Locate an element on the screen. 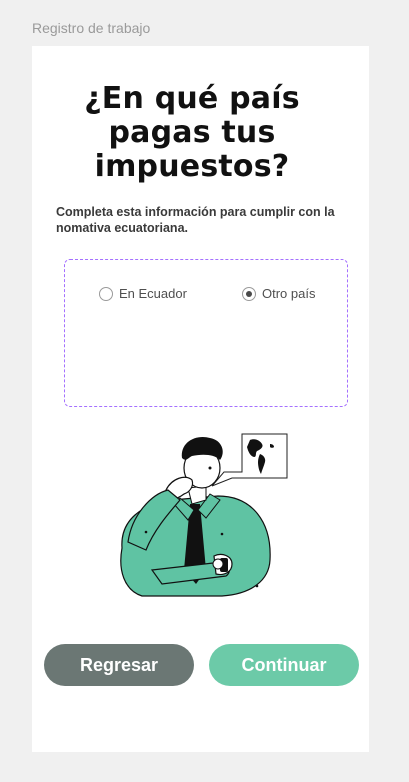  radio-label-ecuador: En Ecuador is located at coordinates (153, 293).